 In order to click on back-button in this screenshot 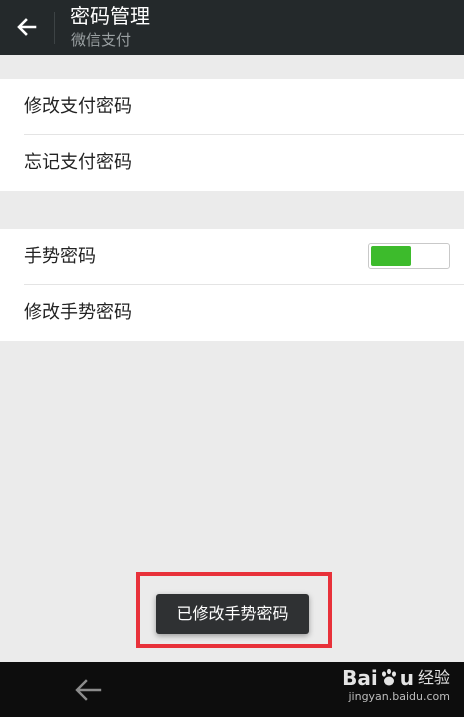, I will do `click(27, 27)`.